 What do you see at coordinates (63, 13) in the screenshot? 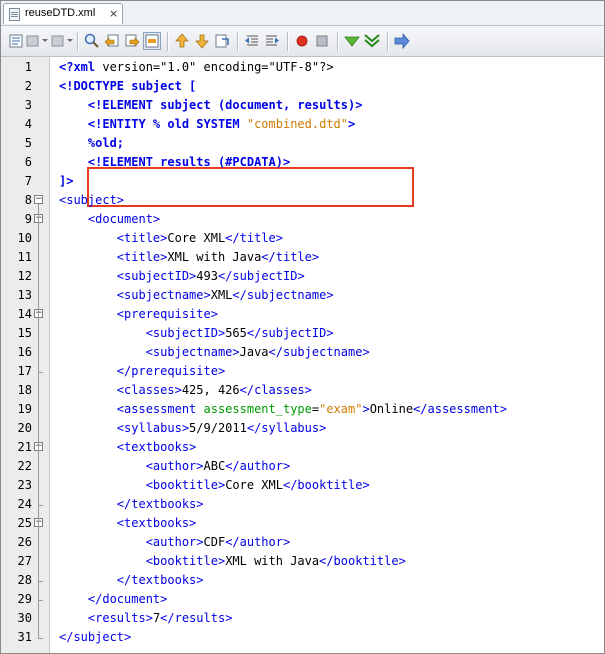
I see `tab-reusedtd-xml: reuseDTD.xml ×` at bounding box center [63, 13].